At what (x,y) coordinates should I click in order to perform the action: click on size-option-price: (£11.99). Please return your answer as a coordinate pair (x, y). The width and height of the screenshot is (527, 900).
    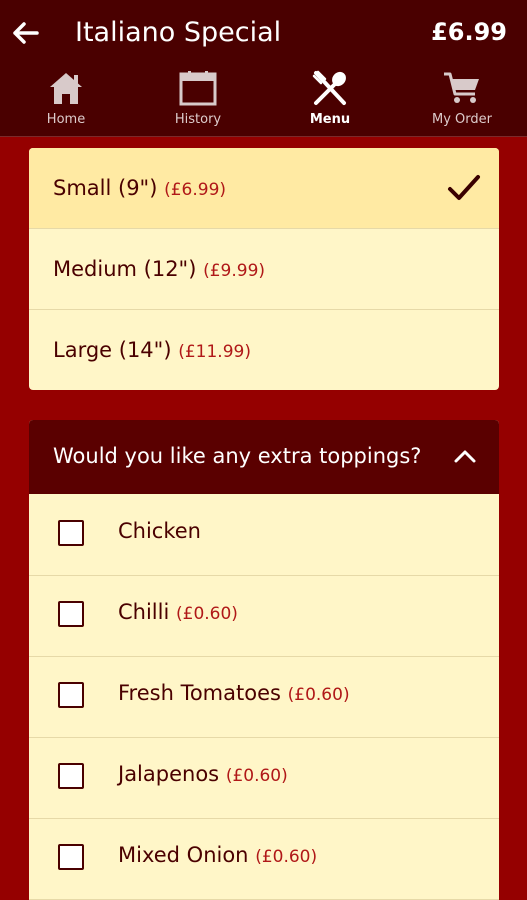
    Looking at the image, I should click on (214, 352).